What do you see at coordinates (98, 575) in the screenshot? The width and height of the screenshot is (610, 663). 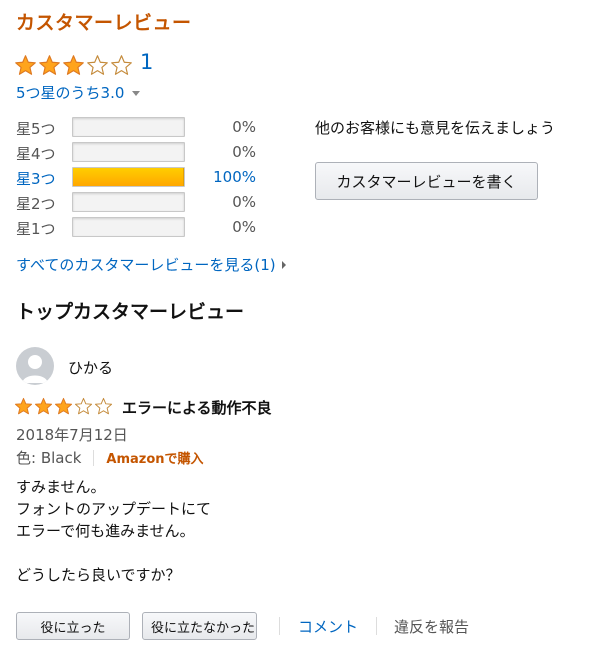 I see `review-body-line: どうしたら良いですか？` at bounding box center [98, 575].